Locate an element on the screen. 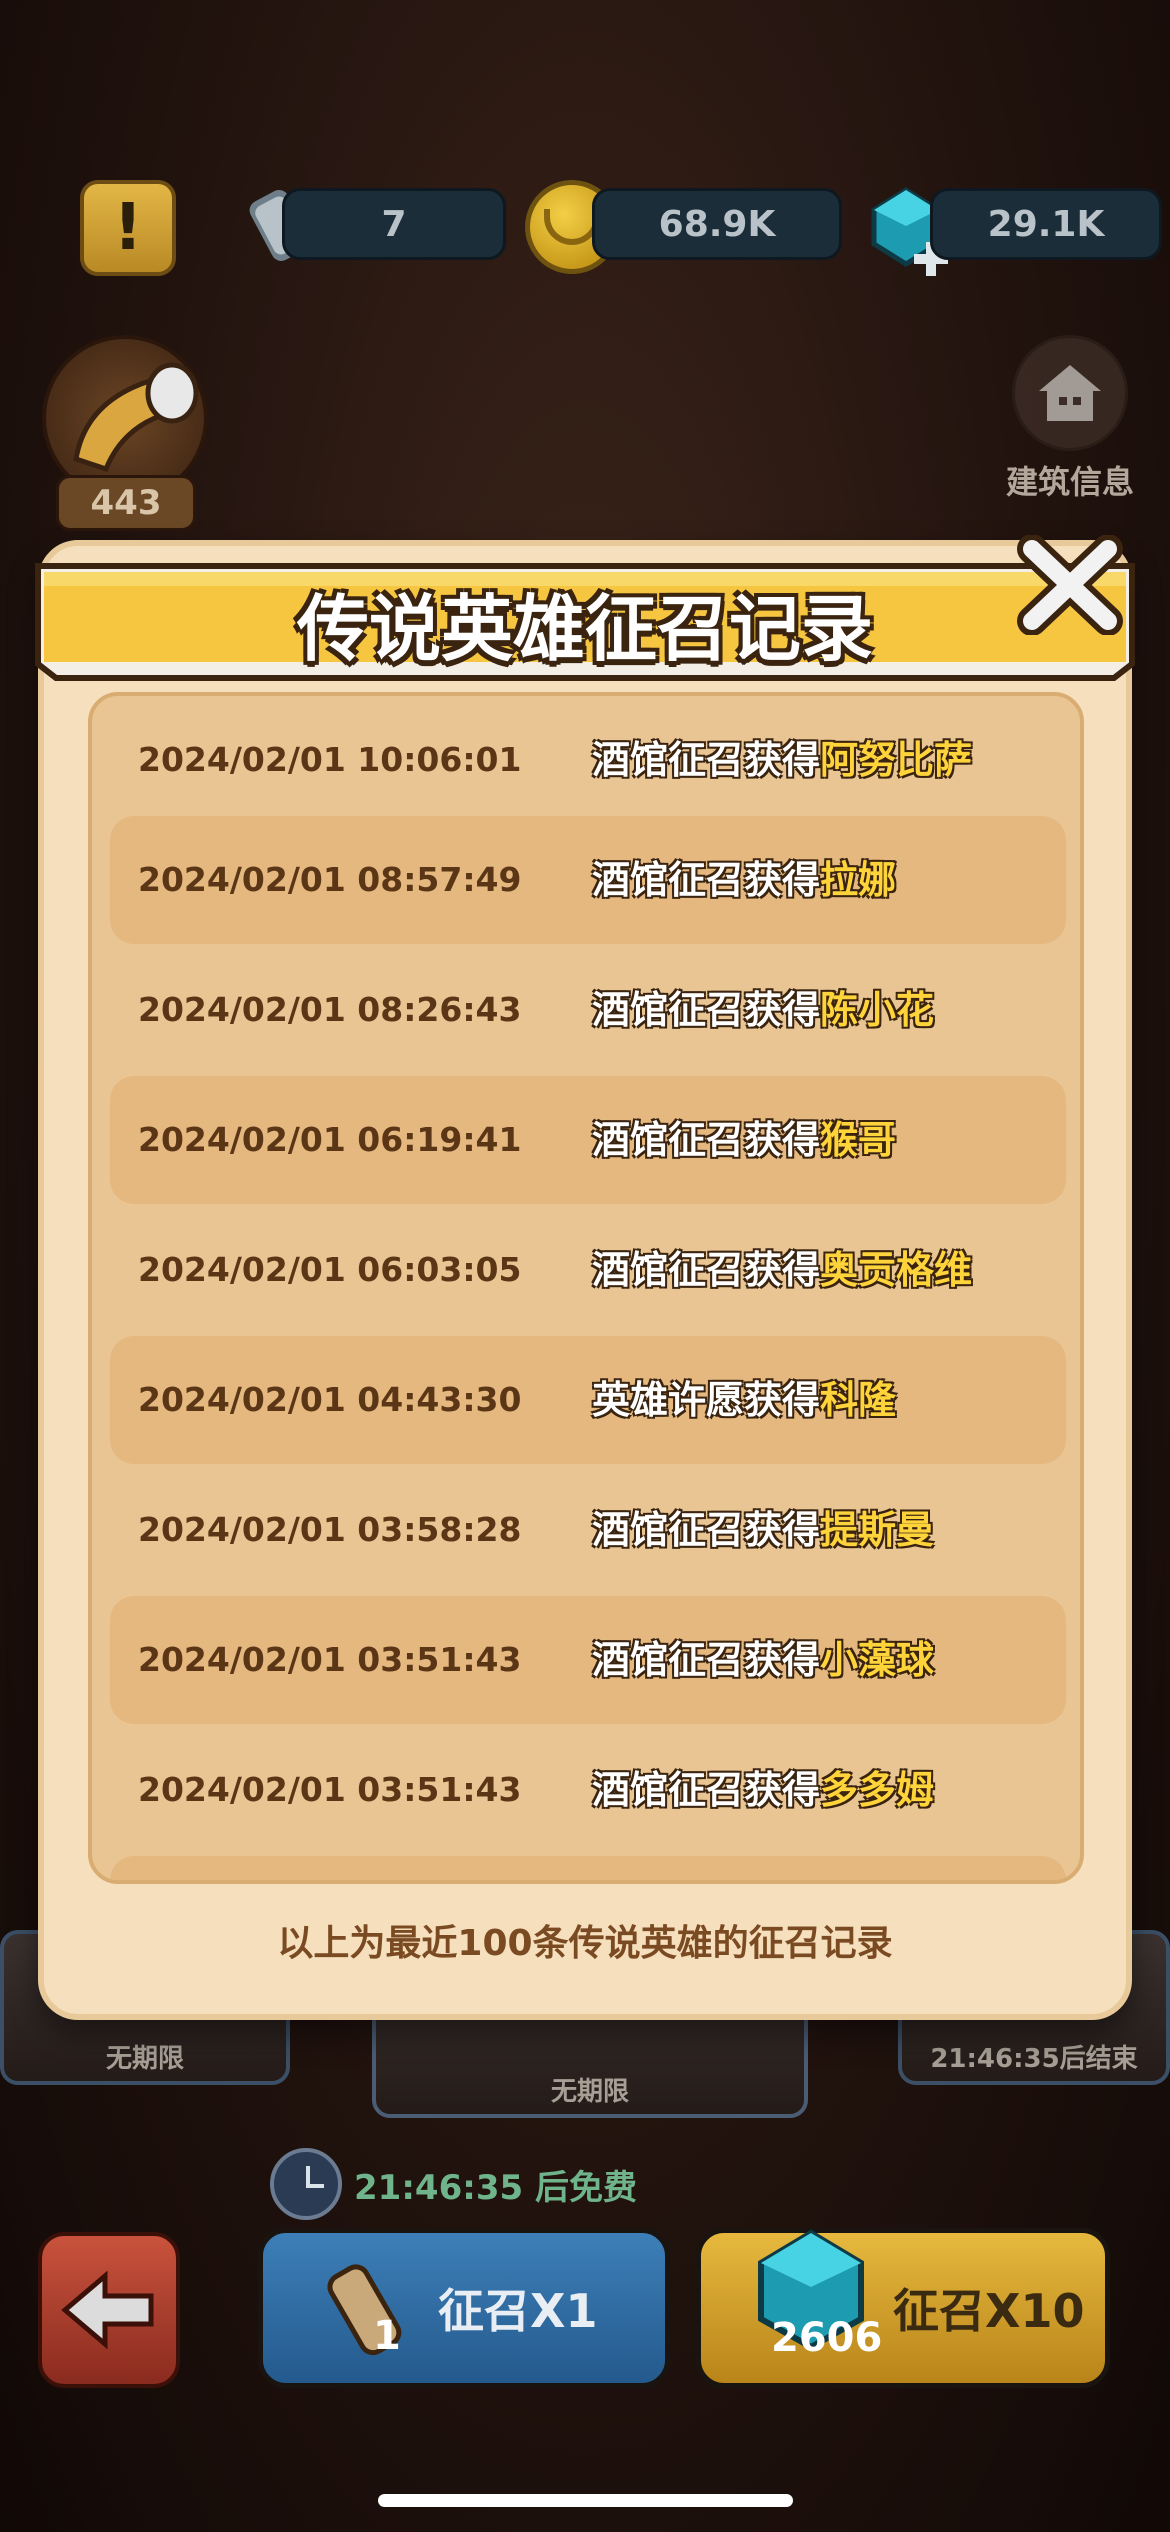  record-text: 酒馆征召获得阿努比萨 is located at coordinates (782, 760).